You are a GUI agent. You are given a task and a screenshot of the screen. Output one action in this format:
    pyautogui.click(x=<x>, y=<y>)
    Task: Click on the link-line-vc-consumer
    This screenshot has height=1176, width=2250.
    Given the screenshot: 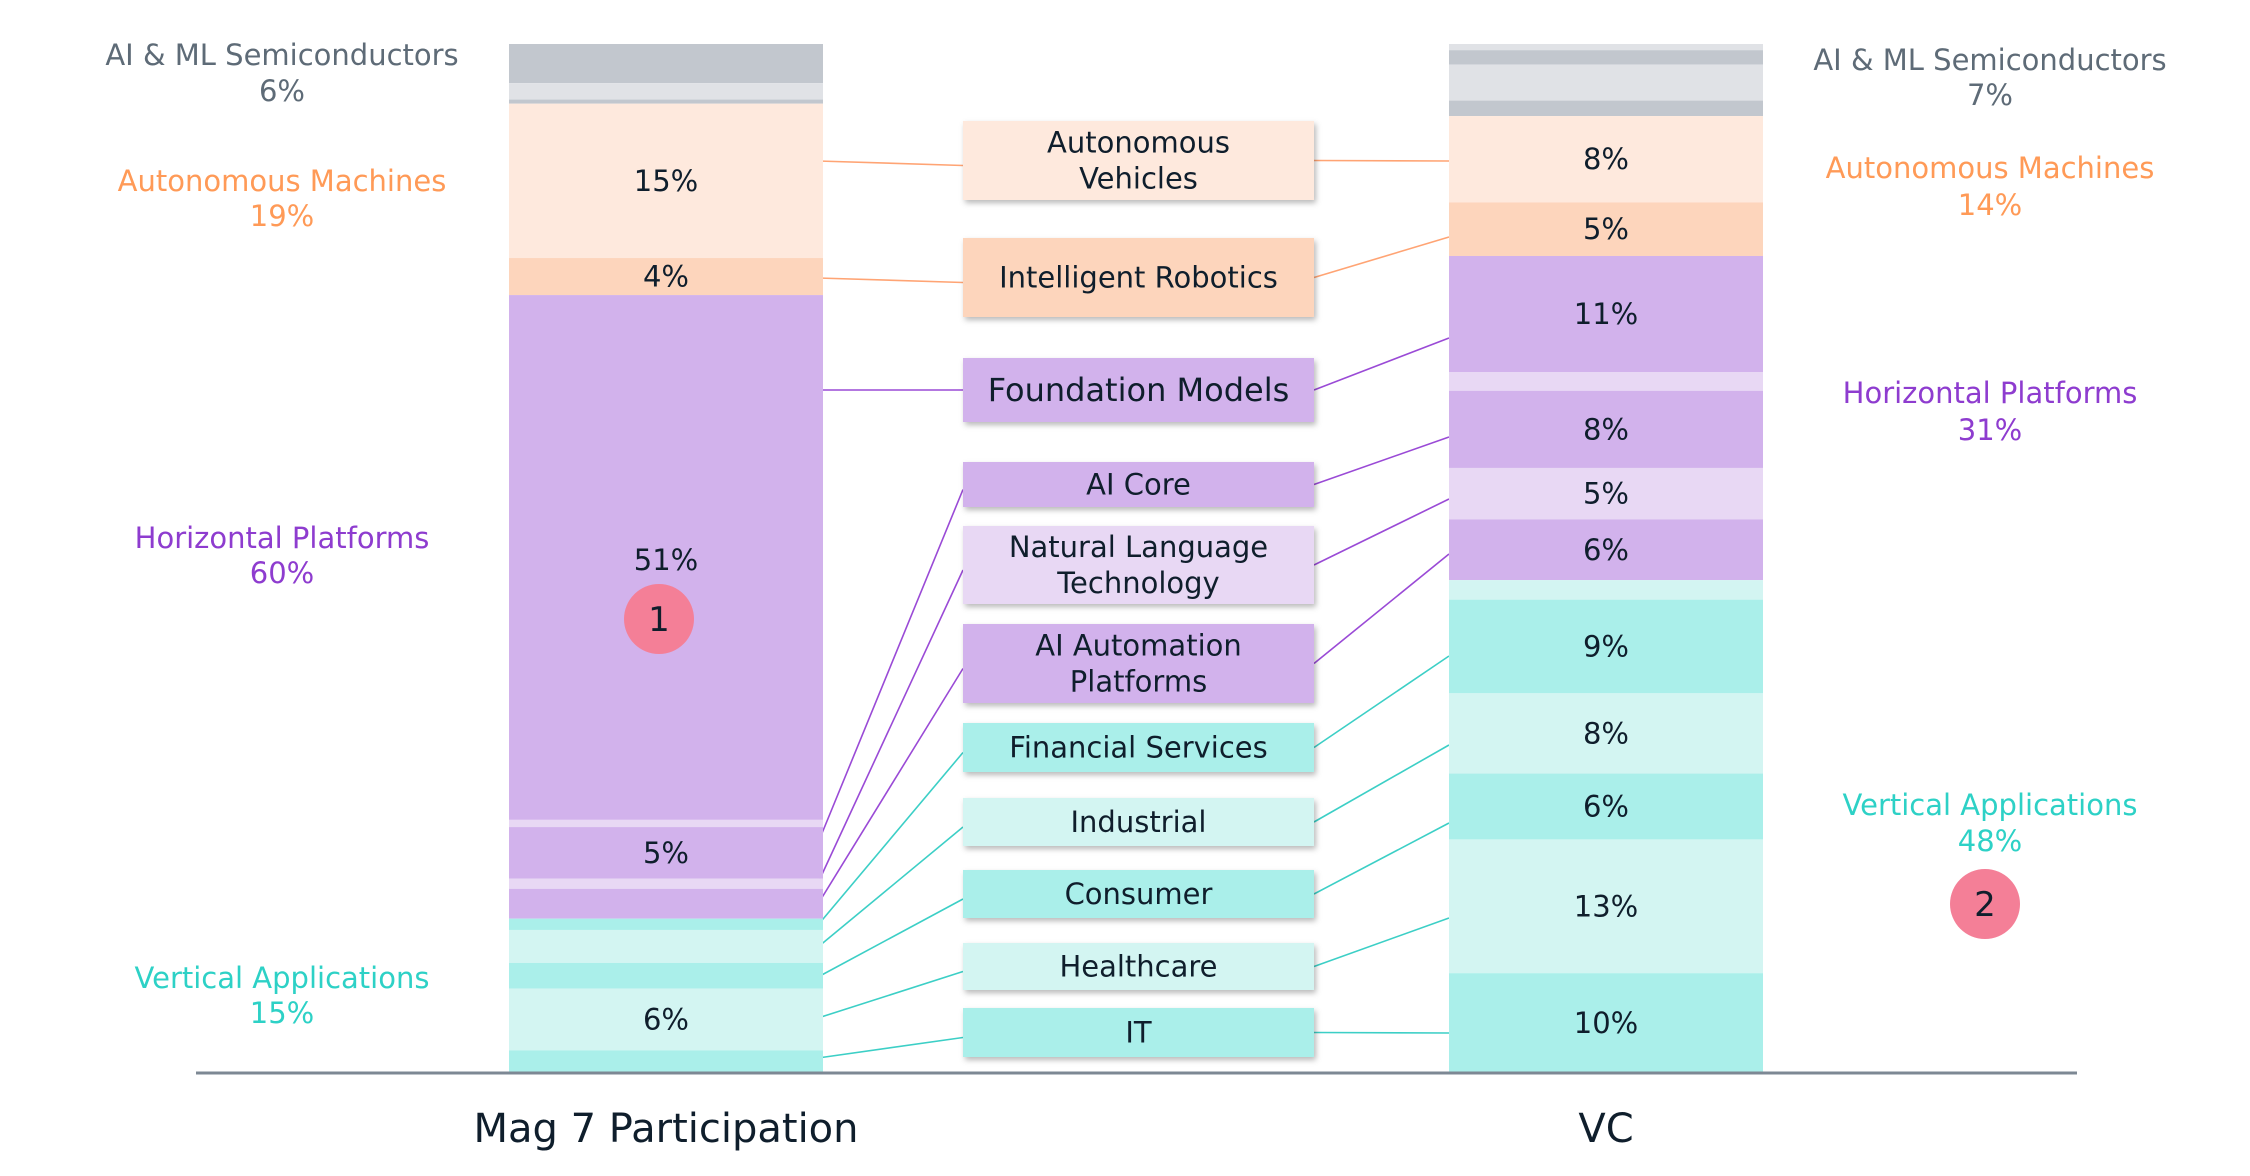 What is the action you would take?
    pyautogui.click(x=1381, y=858)
    